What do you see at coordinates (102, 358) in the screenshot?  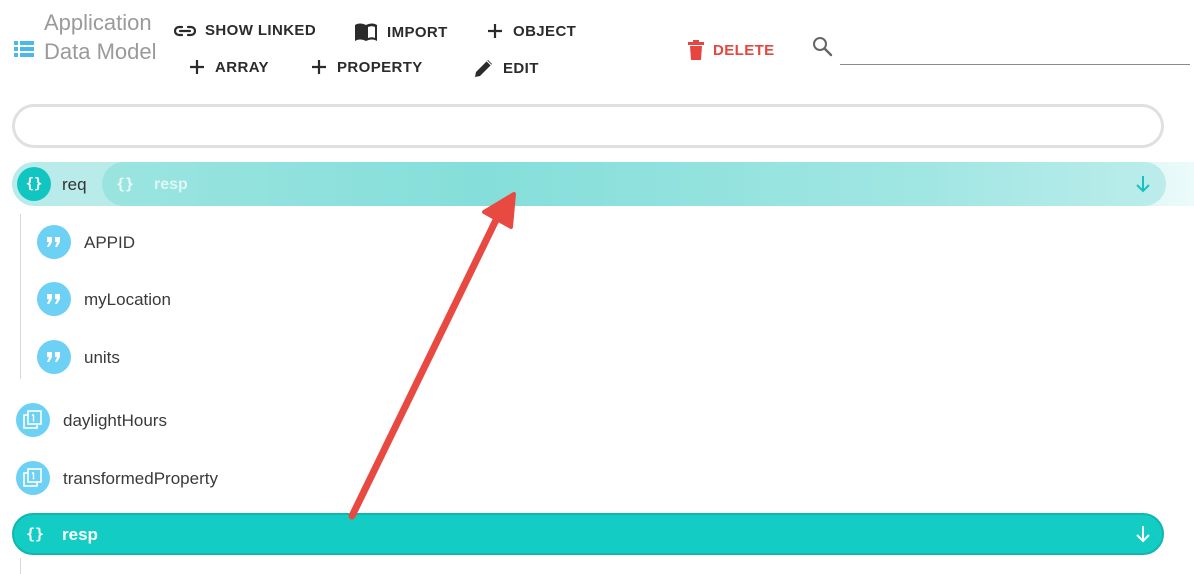 I see `tree-node-label: units` at bounding box center [102, 358].